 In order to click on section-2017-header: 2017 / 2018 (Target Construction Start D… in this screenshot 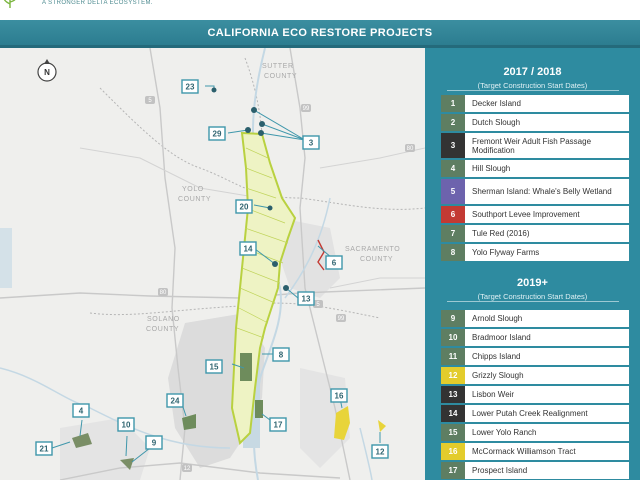, I will do `click(532, 78)`.